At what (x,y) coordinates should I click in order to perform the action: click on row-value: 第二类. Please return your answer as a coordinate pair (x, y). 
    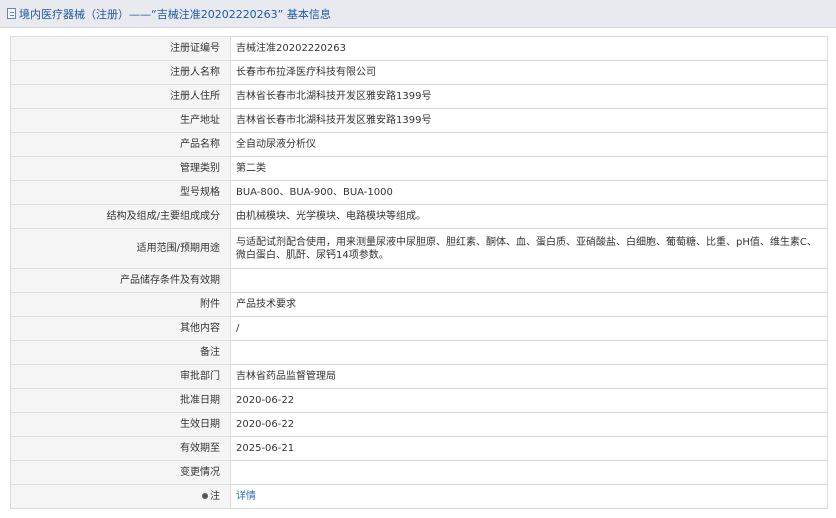
    Looking at the image, I should click on (529, 168).